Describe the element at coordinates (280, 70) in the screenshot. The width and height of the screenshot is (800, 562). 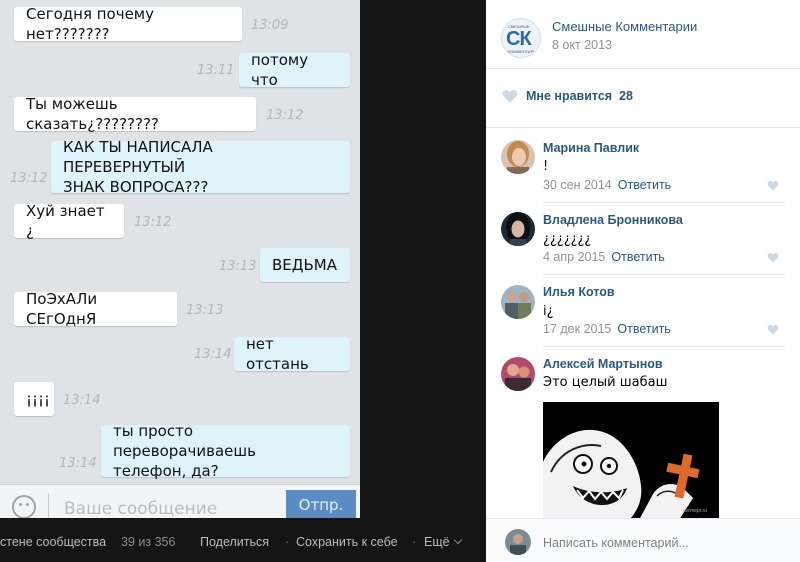
I see `message-text: потому что` at that location.